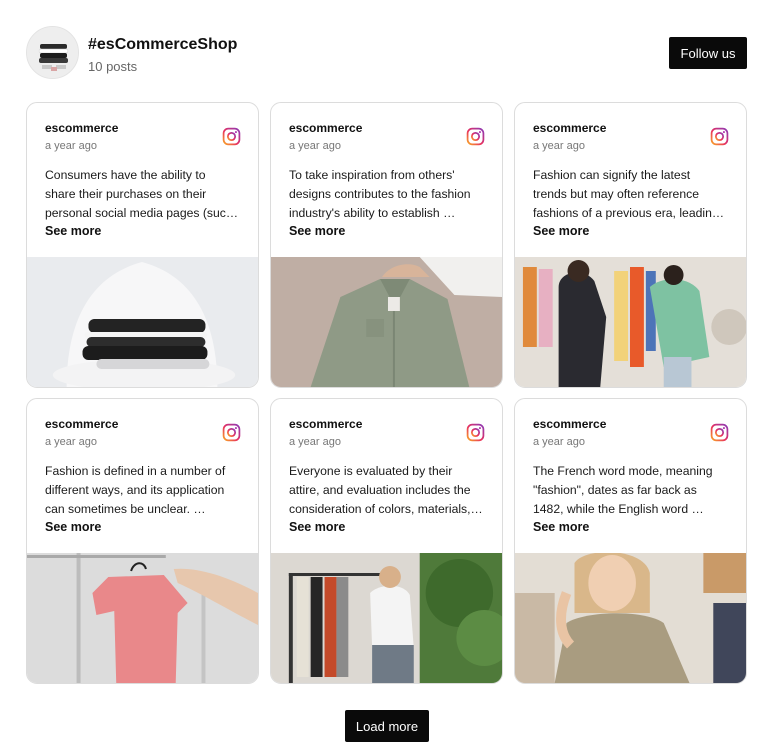 This screenshot has height=746, width=768. What do you see at coordinates (708, 53) in the screenshot?
I see `follow-button: Follow us` at bounding box center [708, 53].